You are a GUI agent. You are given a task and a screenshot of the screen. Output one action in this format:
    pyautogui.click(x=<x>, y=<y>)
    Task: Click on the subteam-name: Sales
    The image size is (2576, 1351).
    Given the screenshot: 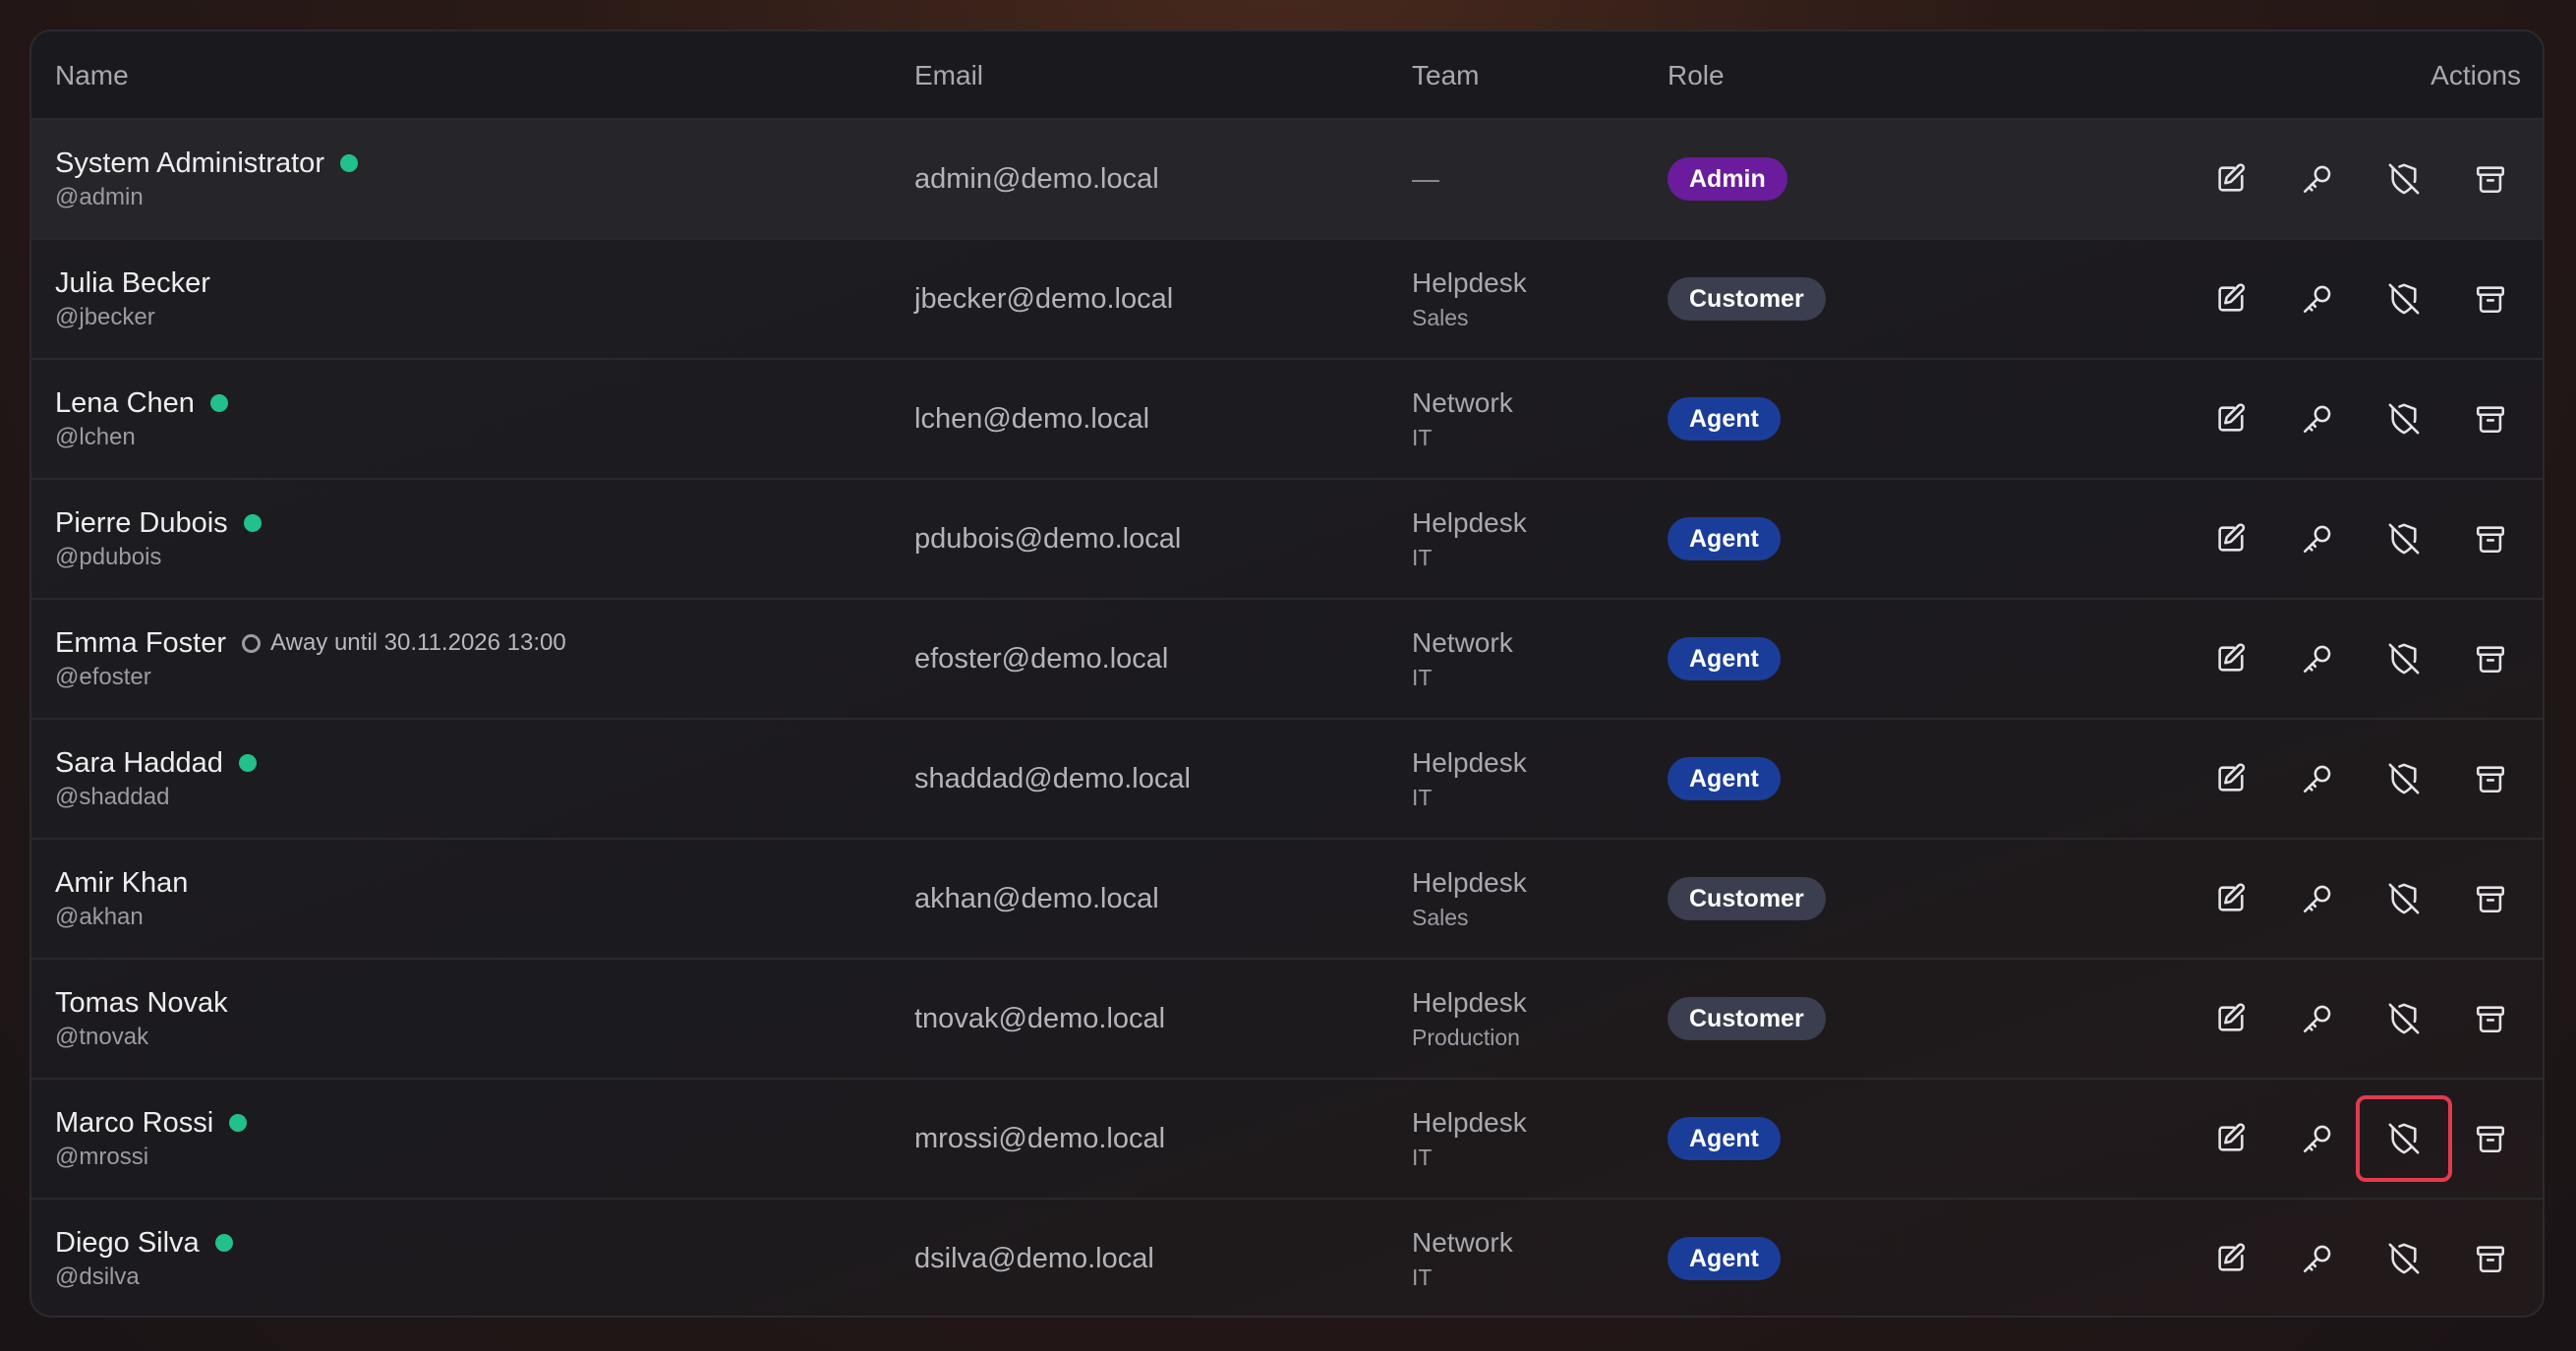 What is the action you would take?
    pyautogui.click(x=1440, y=317)
    